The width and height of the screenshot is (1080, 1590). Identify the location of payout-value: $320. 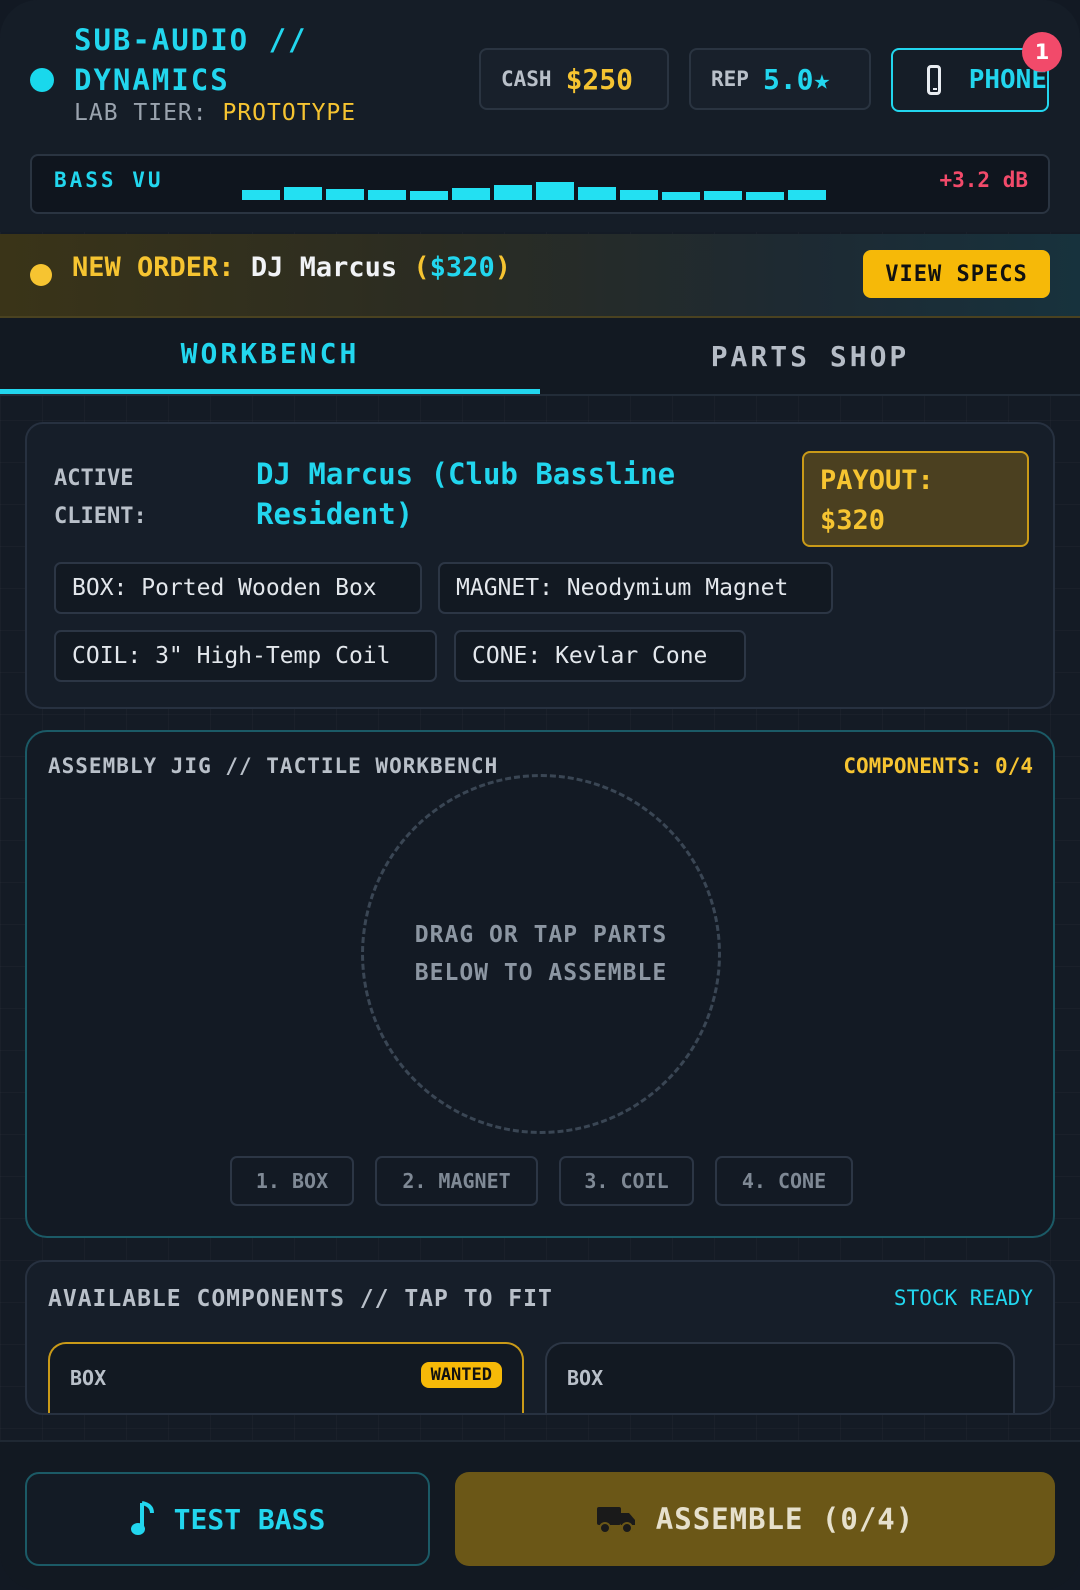
(853, 520).